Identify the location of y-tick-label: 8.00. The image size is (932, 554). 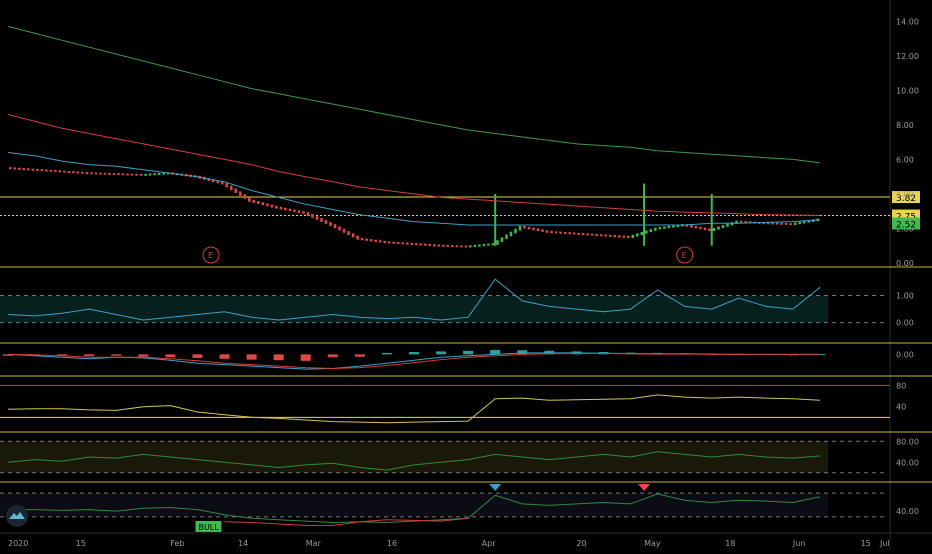
(905, 125).